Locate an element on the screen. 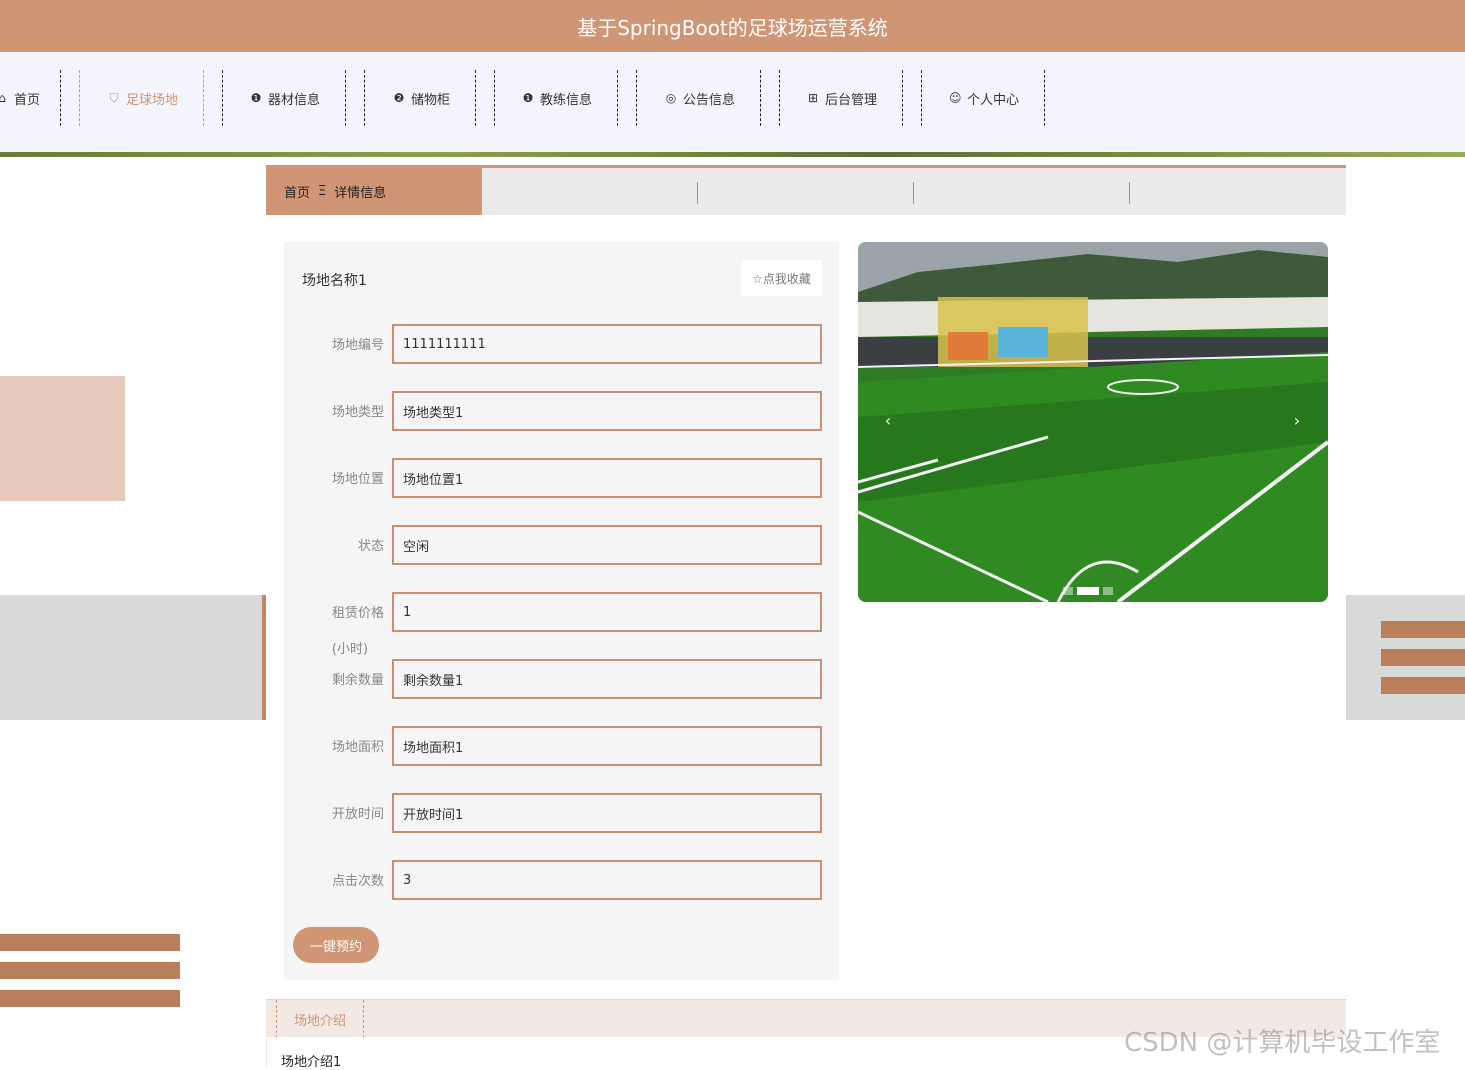  nav-item-football-field: ⛉ 足球场地 is located at coordinates (143, 98).